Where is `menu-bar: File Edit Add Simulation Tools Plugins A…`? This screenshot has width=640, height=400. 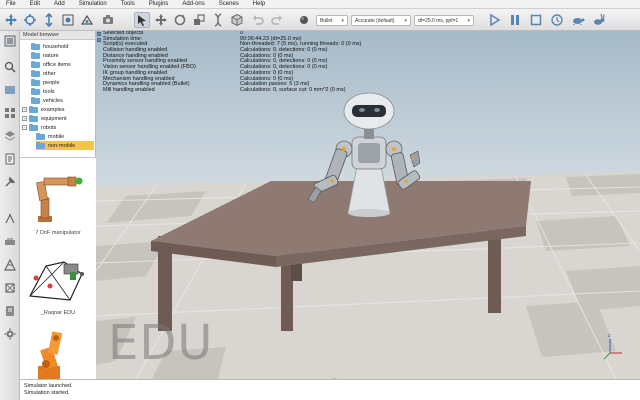
menu-bar: File Edit Add Simulation Tools Plugins A… is located at coordinates (320, 4).